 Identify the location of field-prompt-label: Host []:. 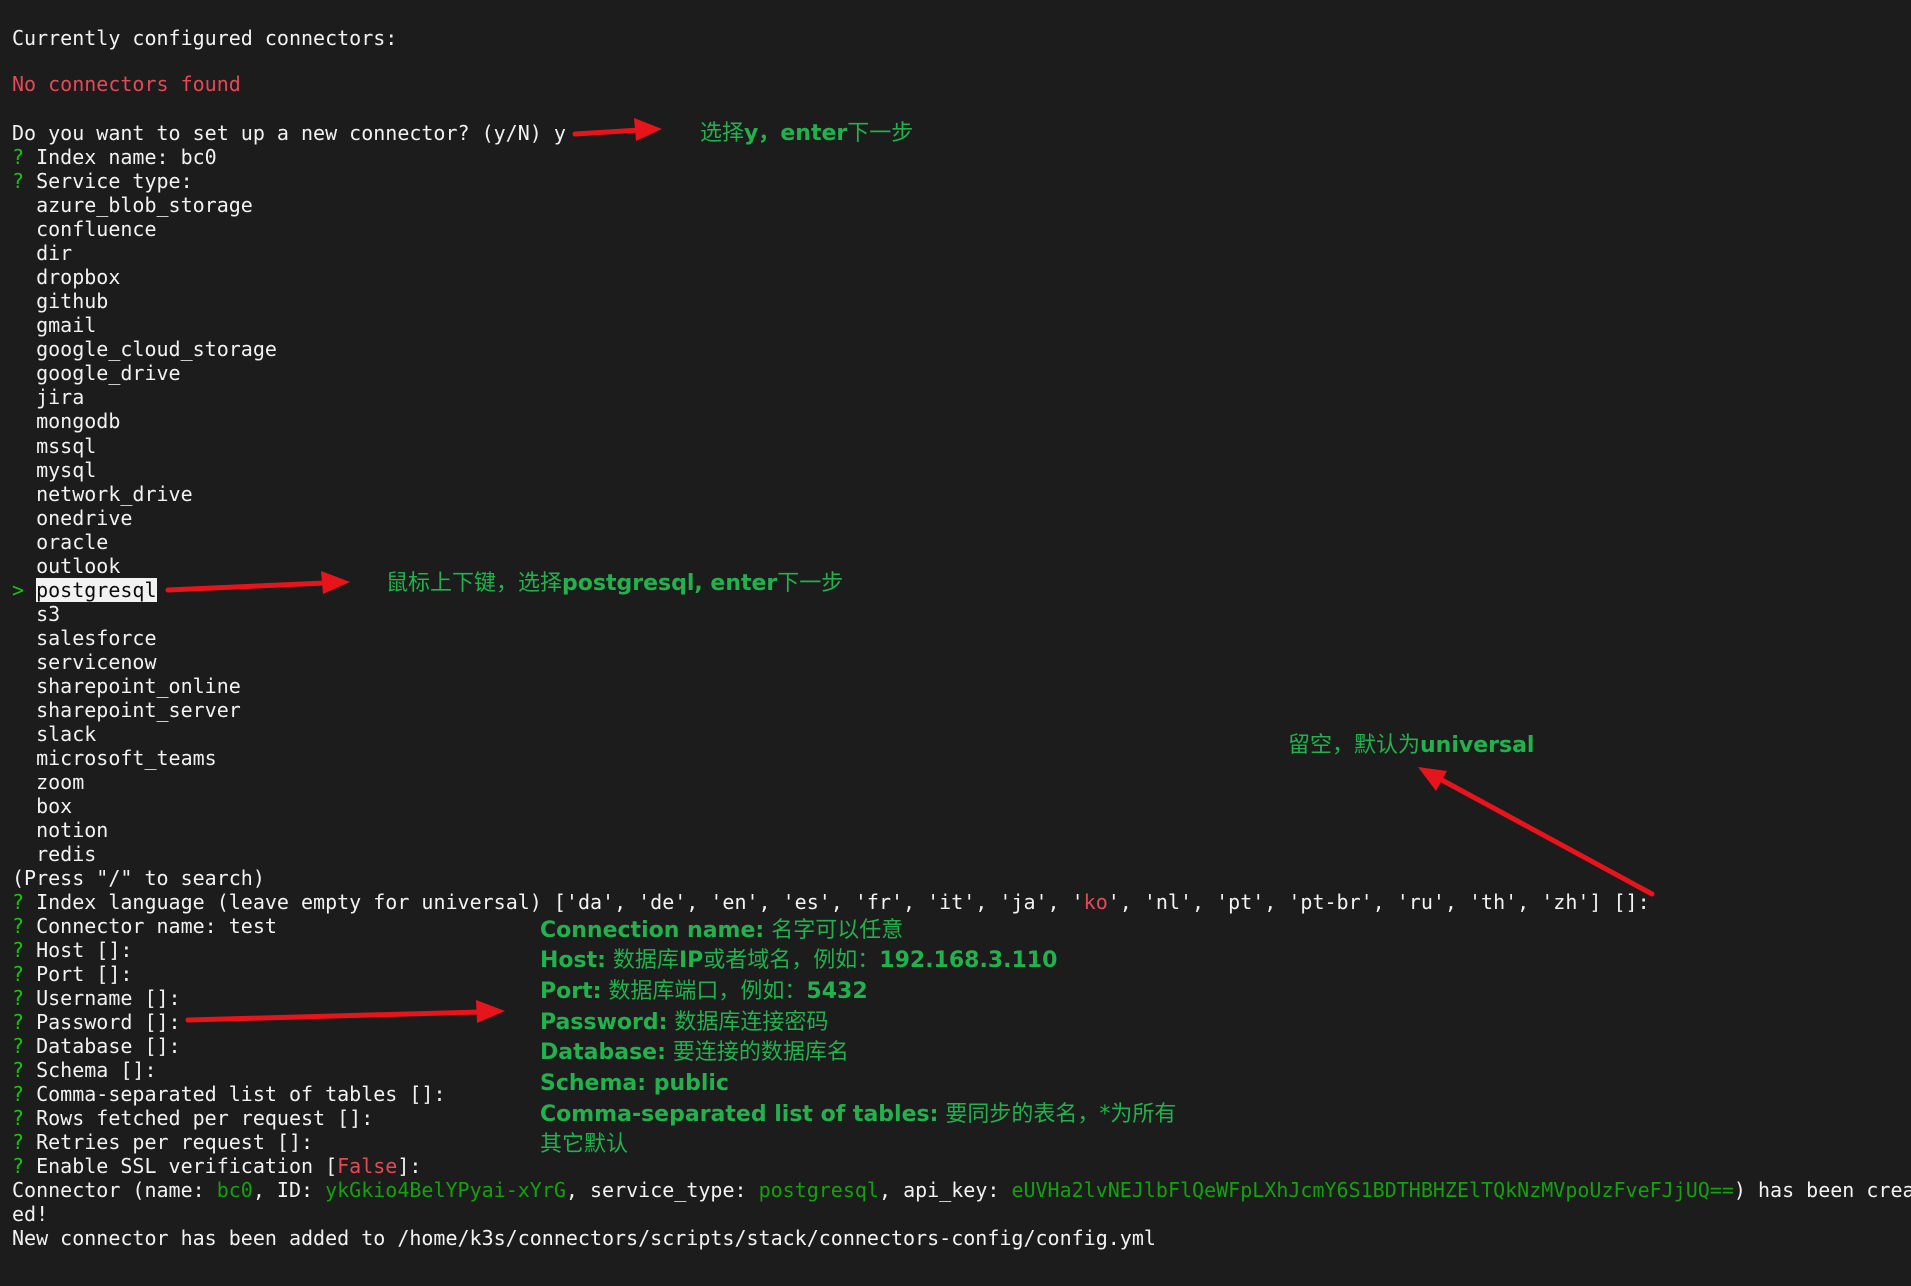
(84, 950).